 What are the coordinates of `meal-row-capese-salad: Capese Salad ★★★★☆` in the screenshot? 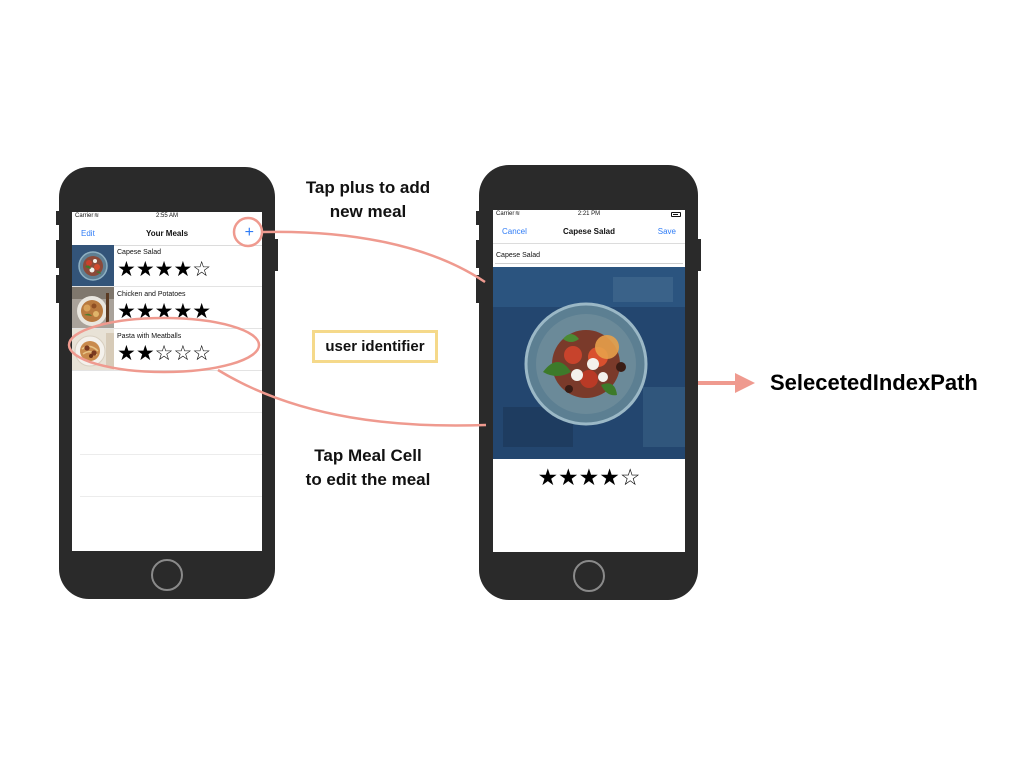 It's located at (167, 266).